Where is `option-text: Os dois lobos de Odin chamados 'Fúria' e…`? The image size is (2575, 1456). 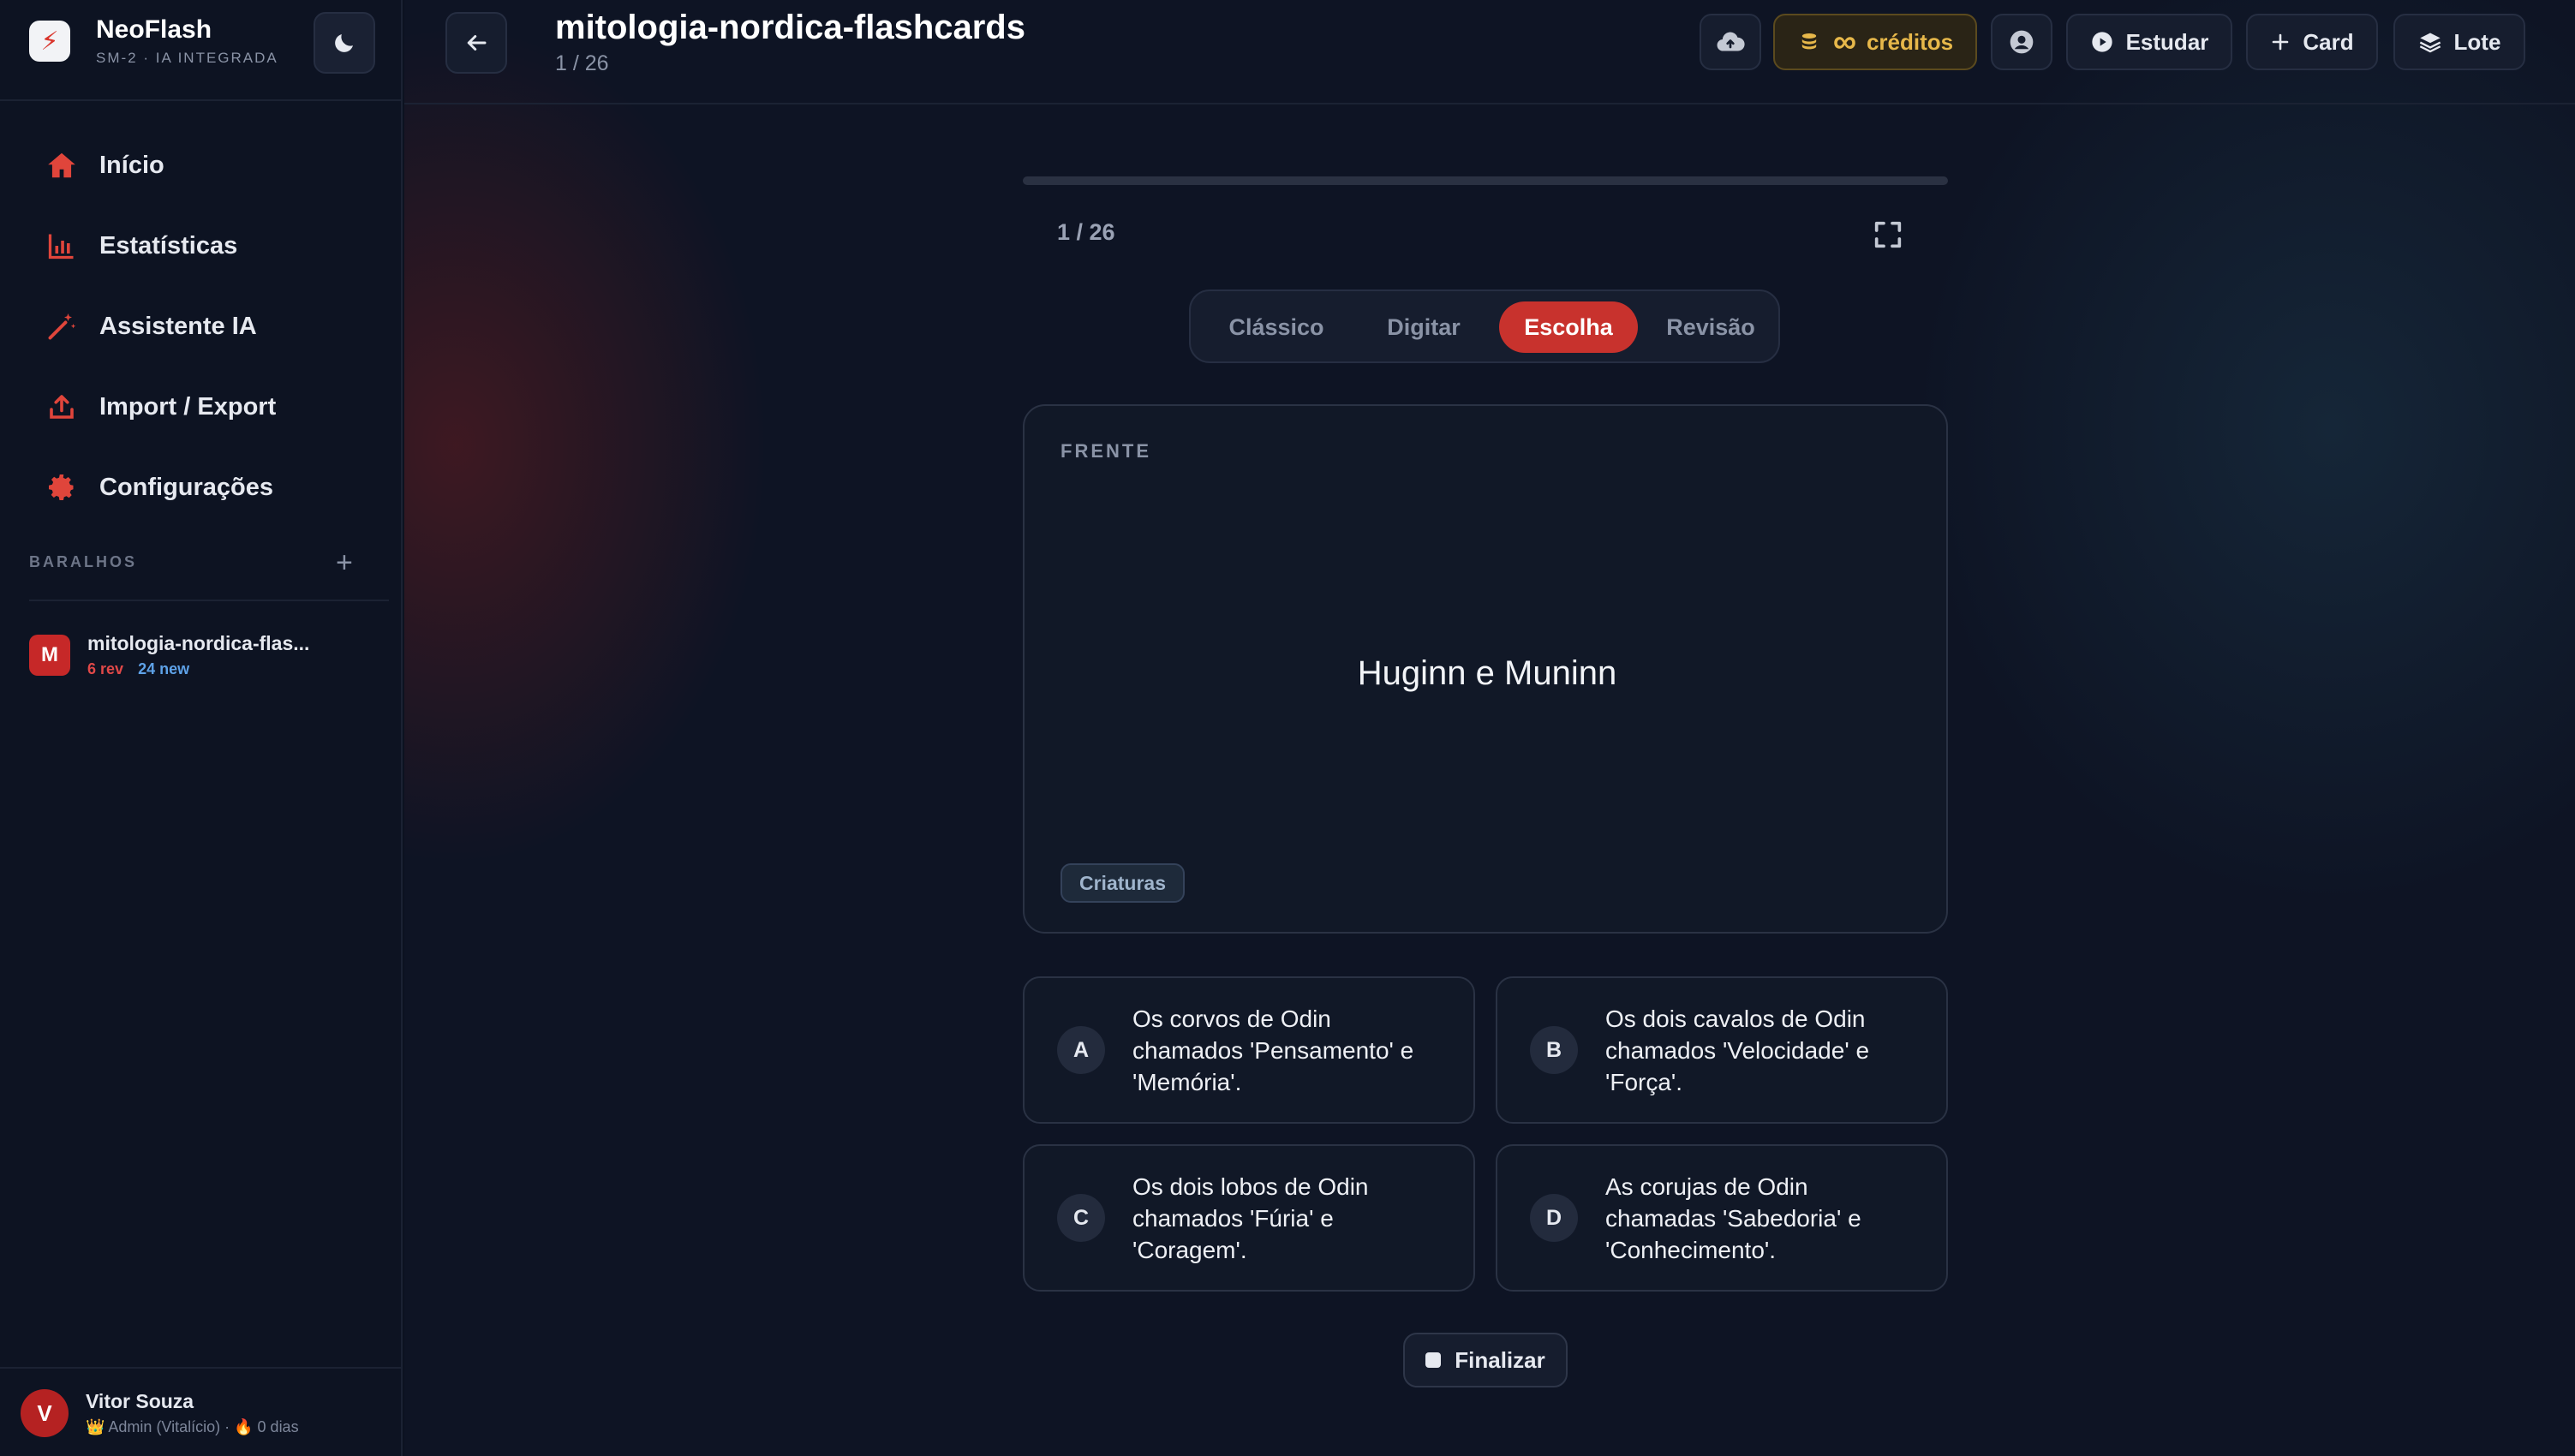 option-text: Os dois lobos de Odin chamados 'Fúria' e… is located at coordinates (1250, 1218).